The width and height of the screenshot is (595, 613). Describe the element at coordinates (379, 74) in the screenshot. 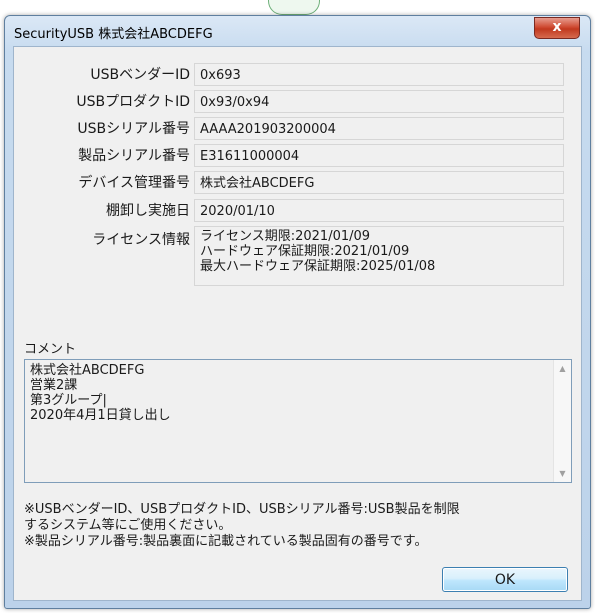

I see `field-usb-vendor-id: 0x693` at that location.